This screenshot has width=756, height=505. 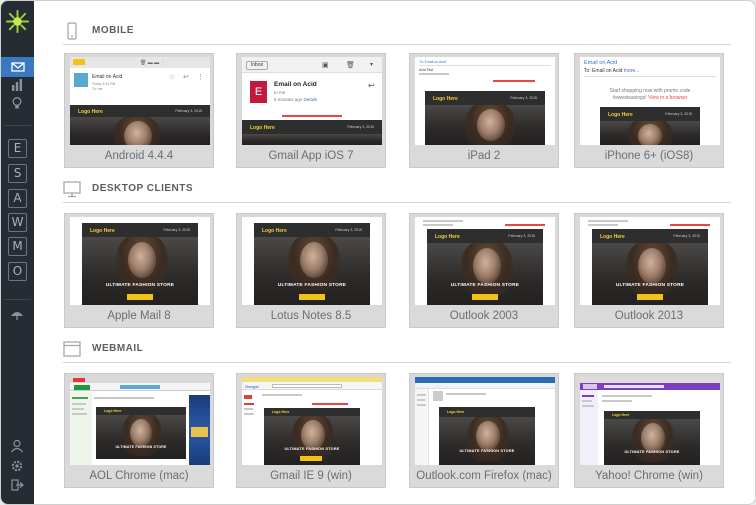 I want to click on umbrella-icon, so click(x=17, y=316).